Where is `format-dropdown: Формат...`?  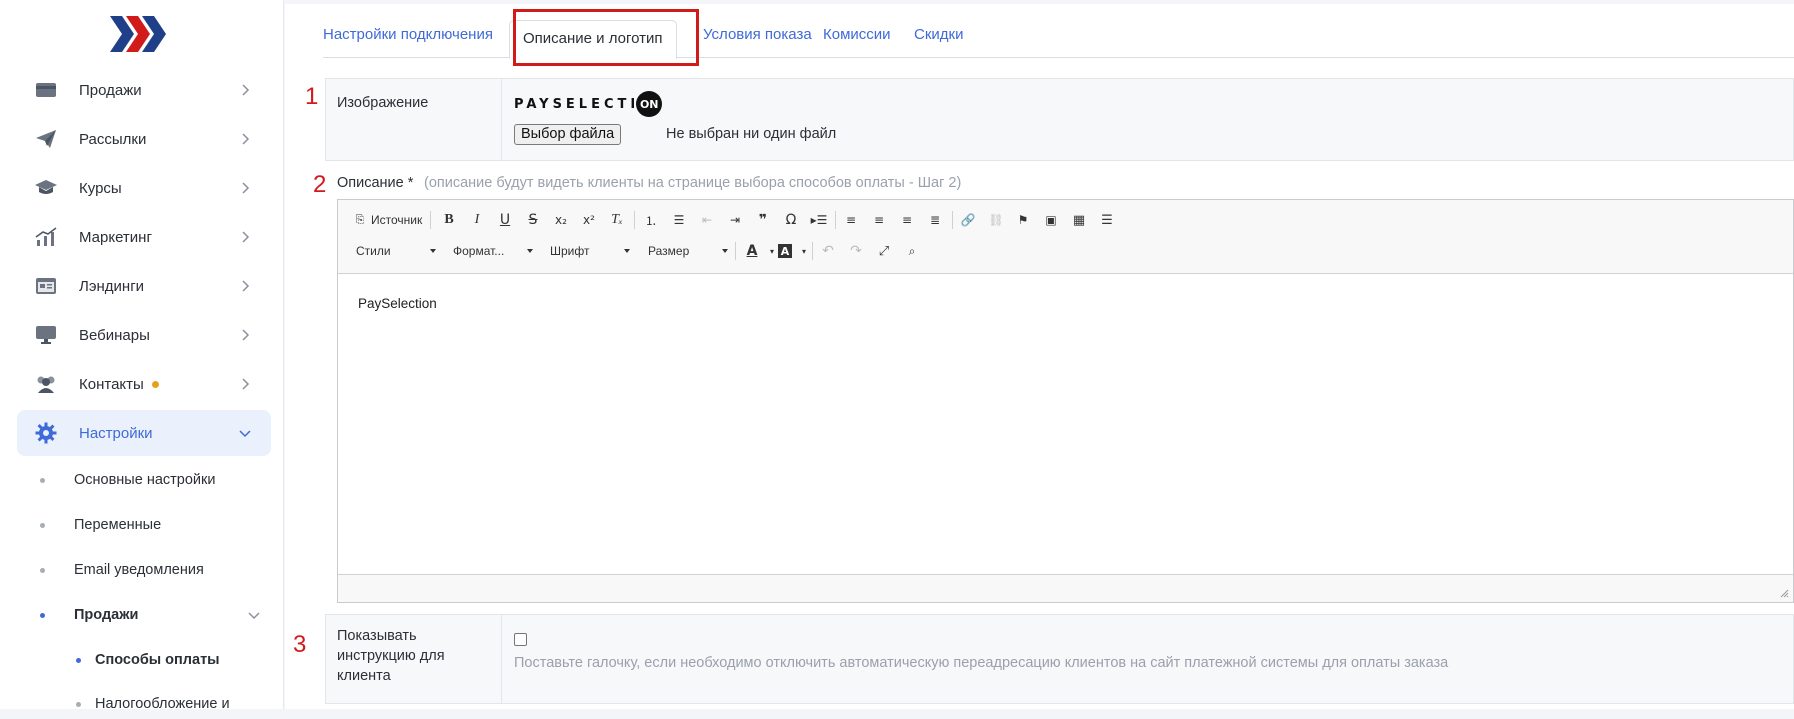 format-dropdown: Формат... is located at coordinates (493, 251).